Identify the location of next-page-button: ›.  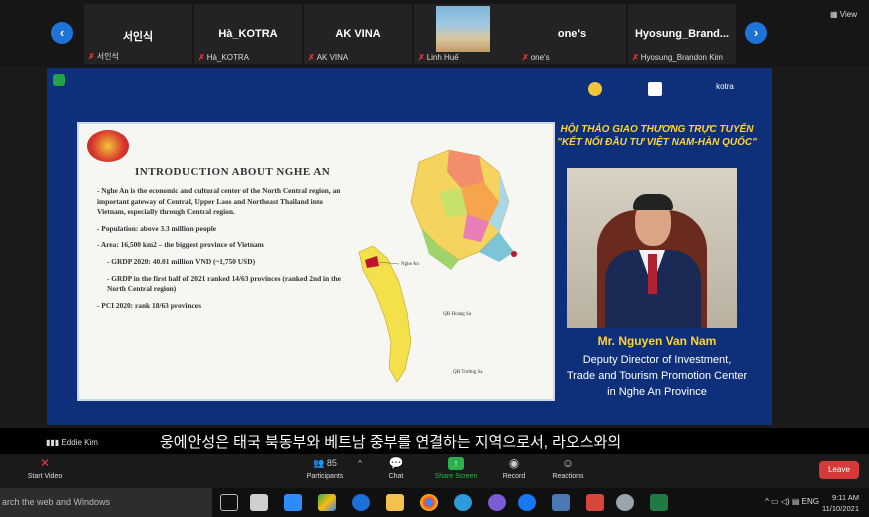
(756, 33).